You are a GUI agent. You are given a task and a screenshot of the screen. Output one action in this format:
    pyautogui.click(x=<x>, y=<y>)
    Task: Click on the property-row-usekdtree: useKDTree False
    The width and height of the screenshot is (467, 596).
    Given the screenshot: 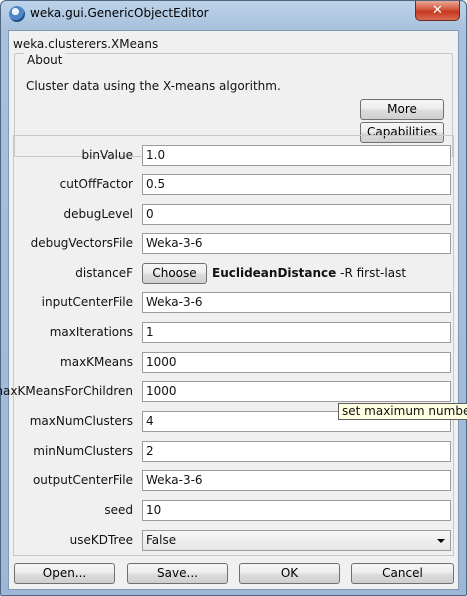 What is the action you would take?
    pyautogui.click(x=233, y=541)
    